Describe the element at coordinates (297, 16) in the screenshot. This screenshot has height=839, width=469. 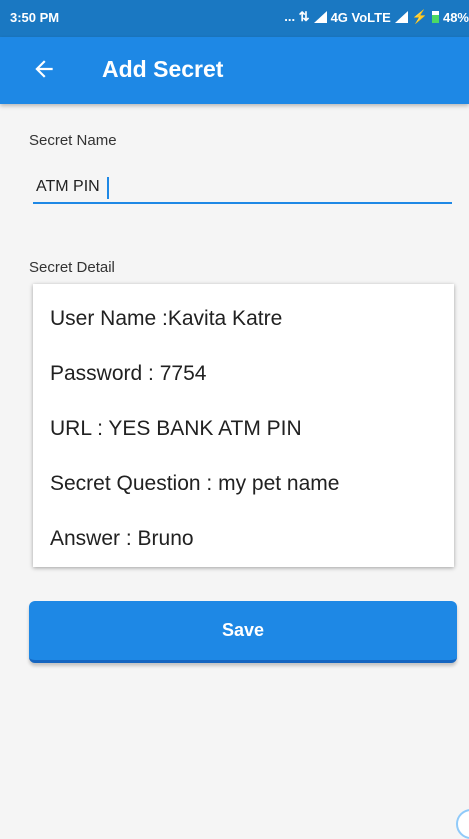
I see `activity-indicator: ... ⇅` at that location.